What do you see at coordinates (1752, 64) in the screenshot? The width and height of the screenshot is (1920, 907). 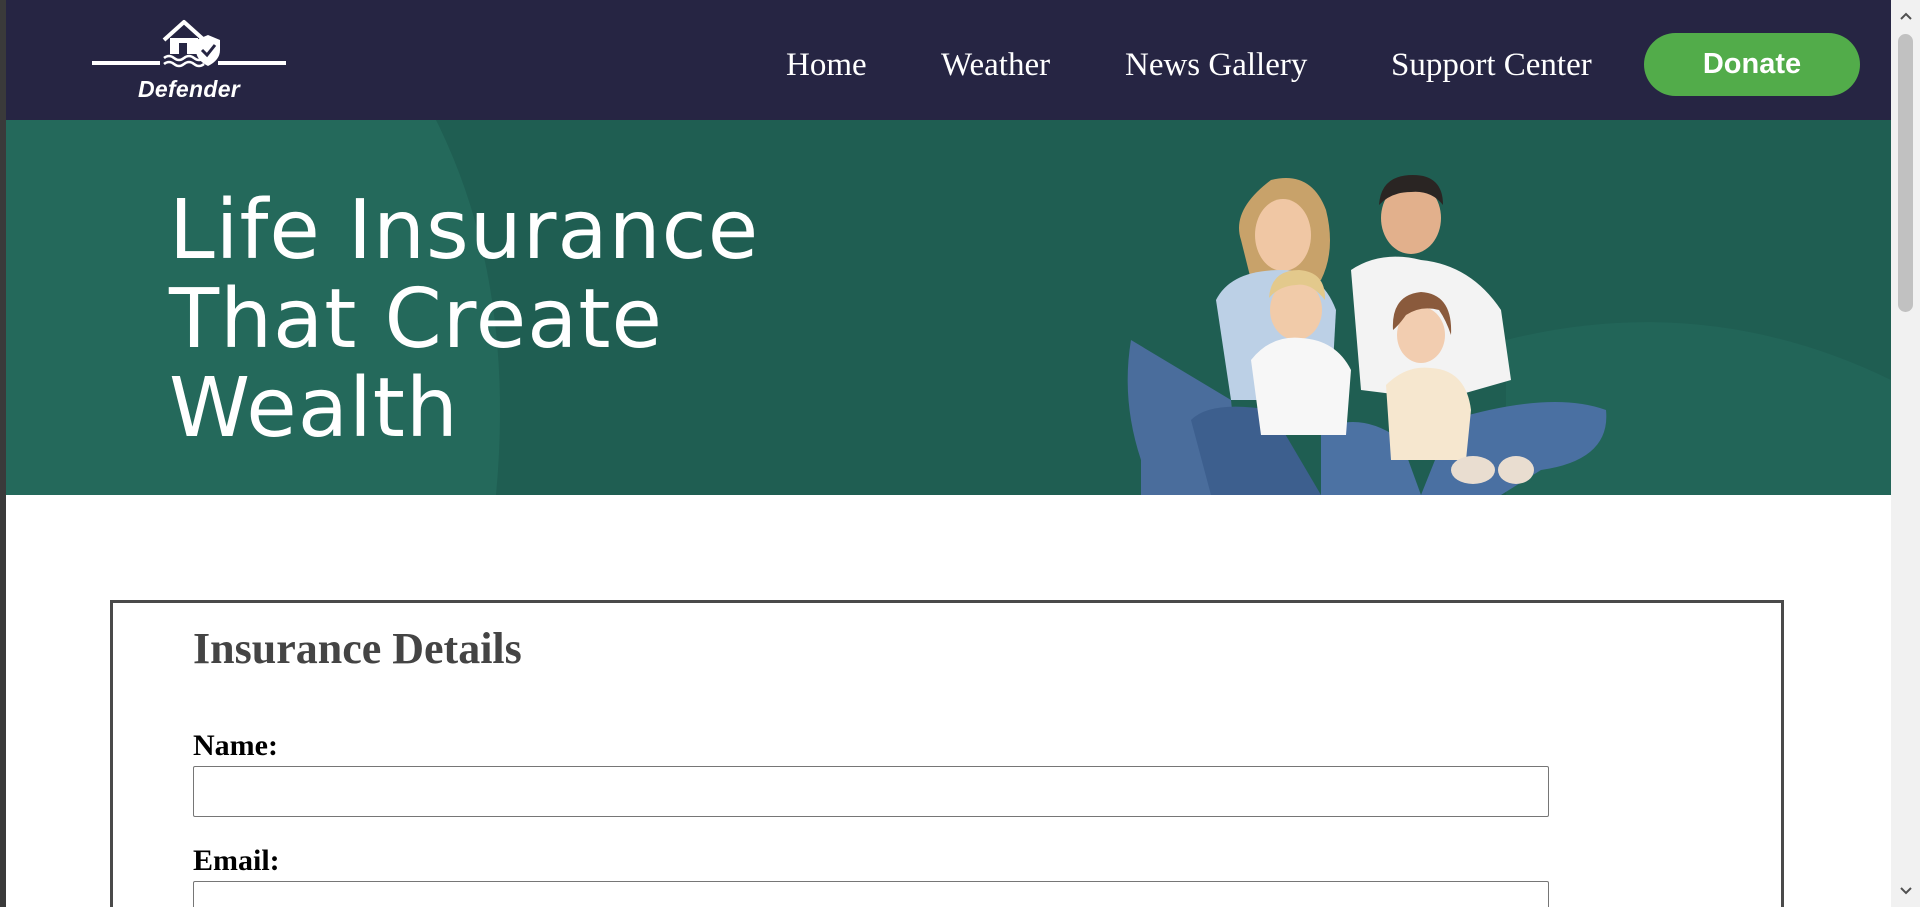 I see `donate-button: Donate` at bounding box center [1752, 64].